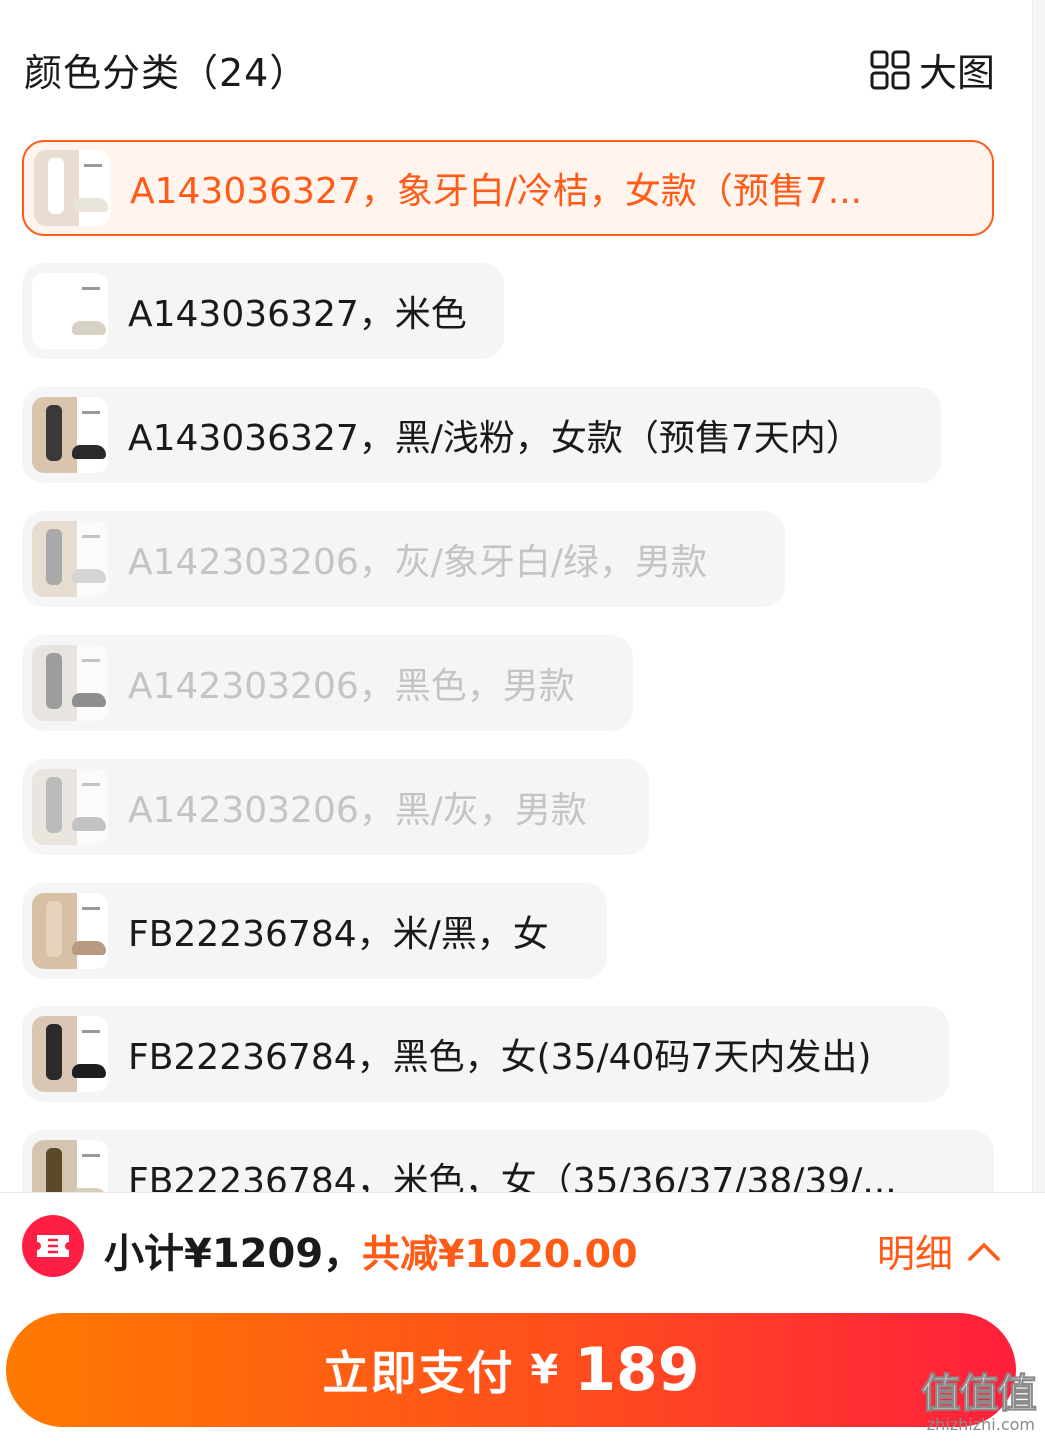 The image size is (1045, 1441). Describe the element at coordinates (166, 73) in the screenshot. I see `section-title: 颜色分类（24）` at that location.